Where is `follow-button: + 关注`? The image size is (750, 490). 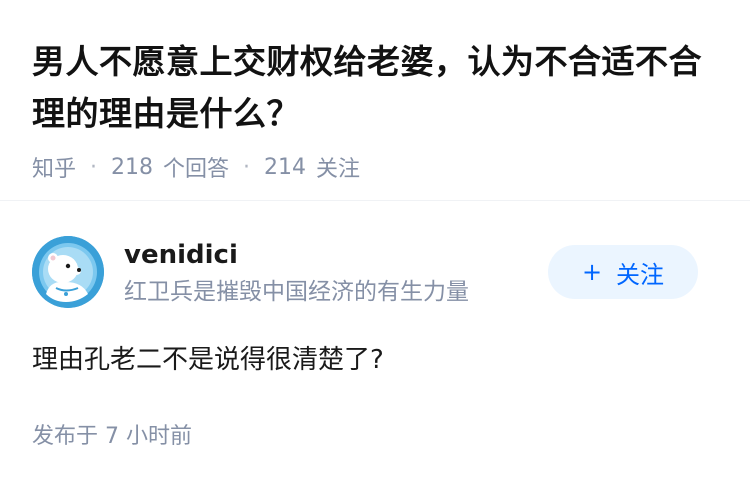 follow-button: + 关注 is located at coordinates (623, 272).